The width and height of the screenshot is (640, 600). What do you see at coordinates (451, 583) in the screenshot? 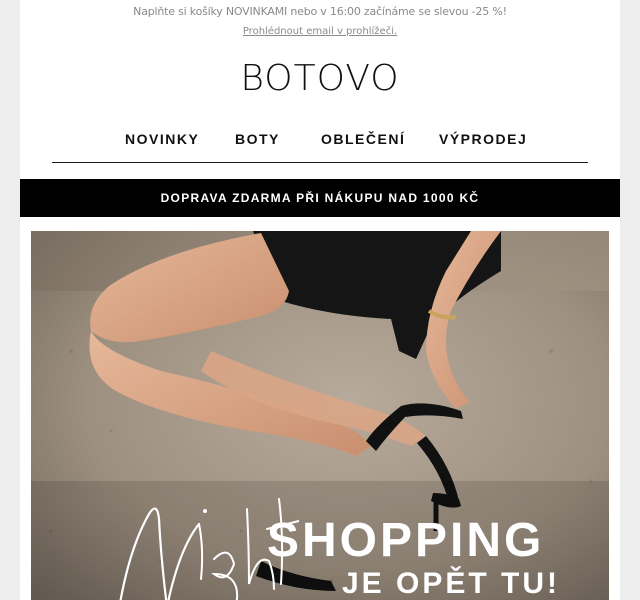
I see `hero-subtitle: JE OPĚT TU!` at bounding box center [451, 583].